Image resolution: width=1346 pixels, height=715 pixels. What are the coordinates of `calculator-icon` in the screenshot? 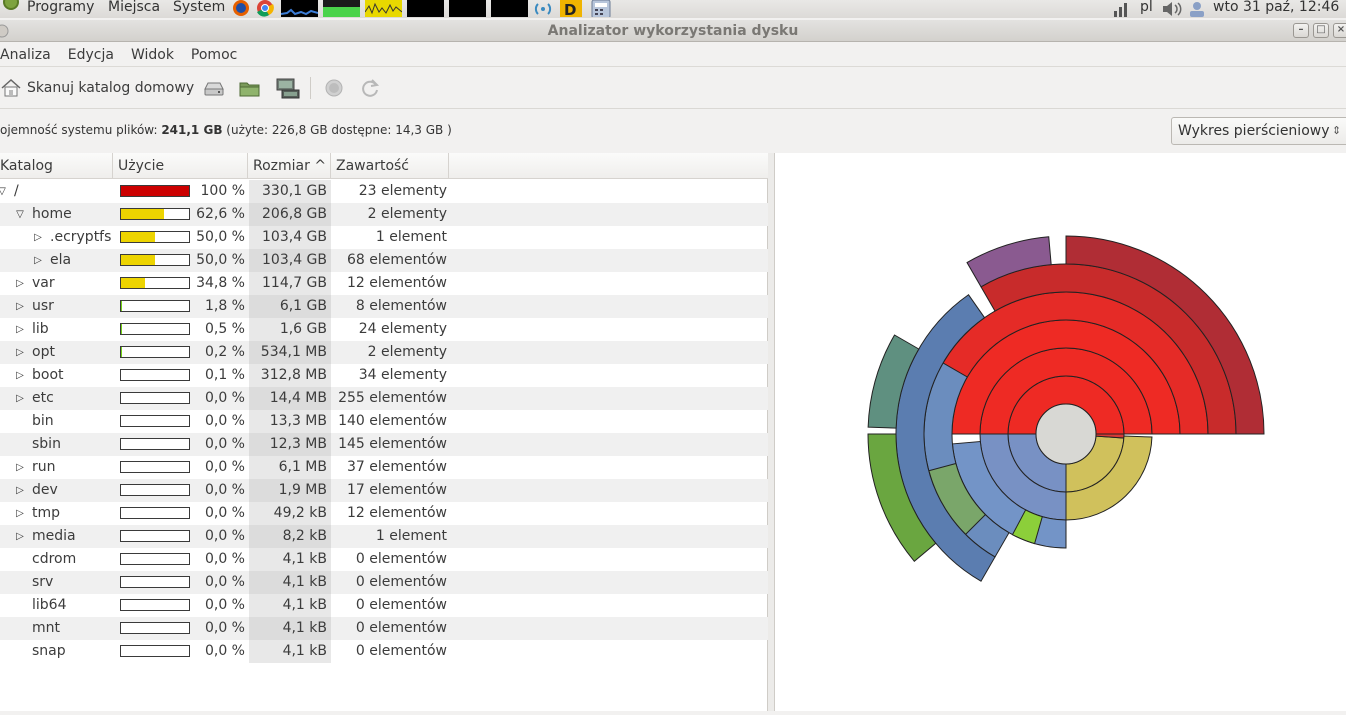 It's located at (601, 8).